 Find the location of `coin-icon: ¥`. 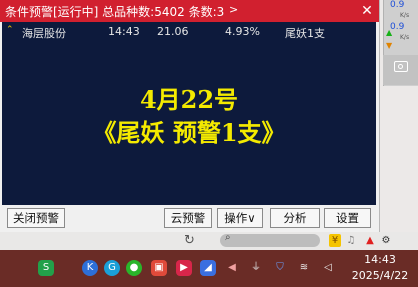

coin-icon: ¥ is located at coordinates (335, 240).